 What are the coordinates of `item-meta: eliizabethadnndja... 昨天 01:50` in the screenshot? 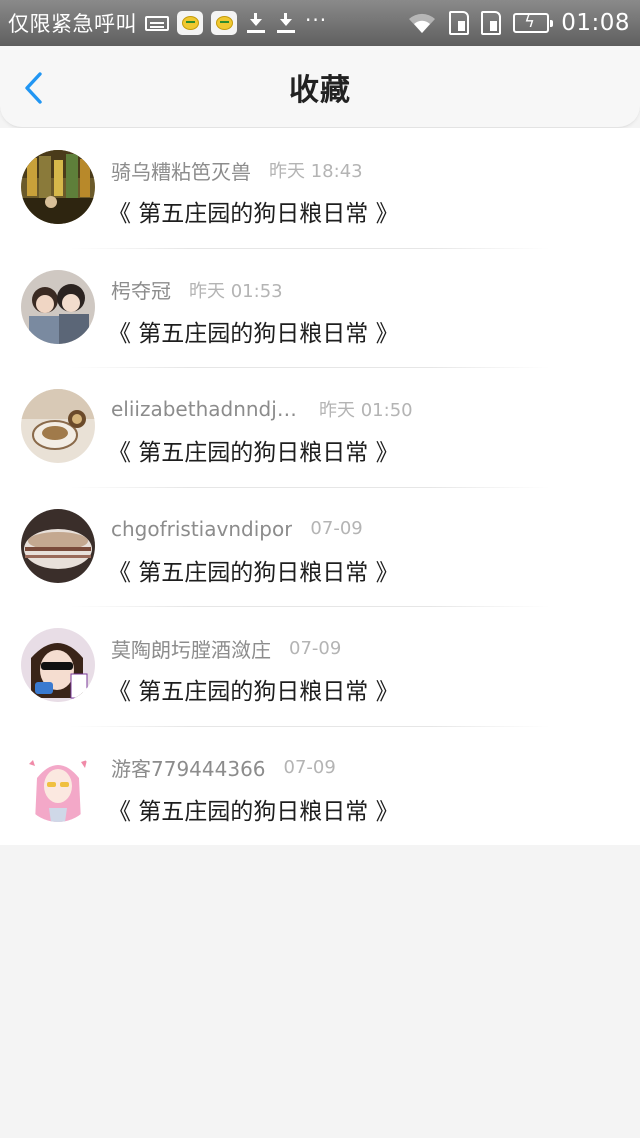 It's located at (262, 409).